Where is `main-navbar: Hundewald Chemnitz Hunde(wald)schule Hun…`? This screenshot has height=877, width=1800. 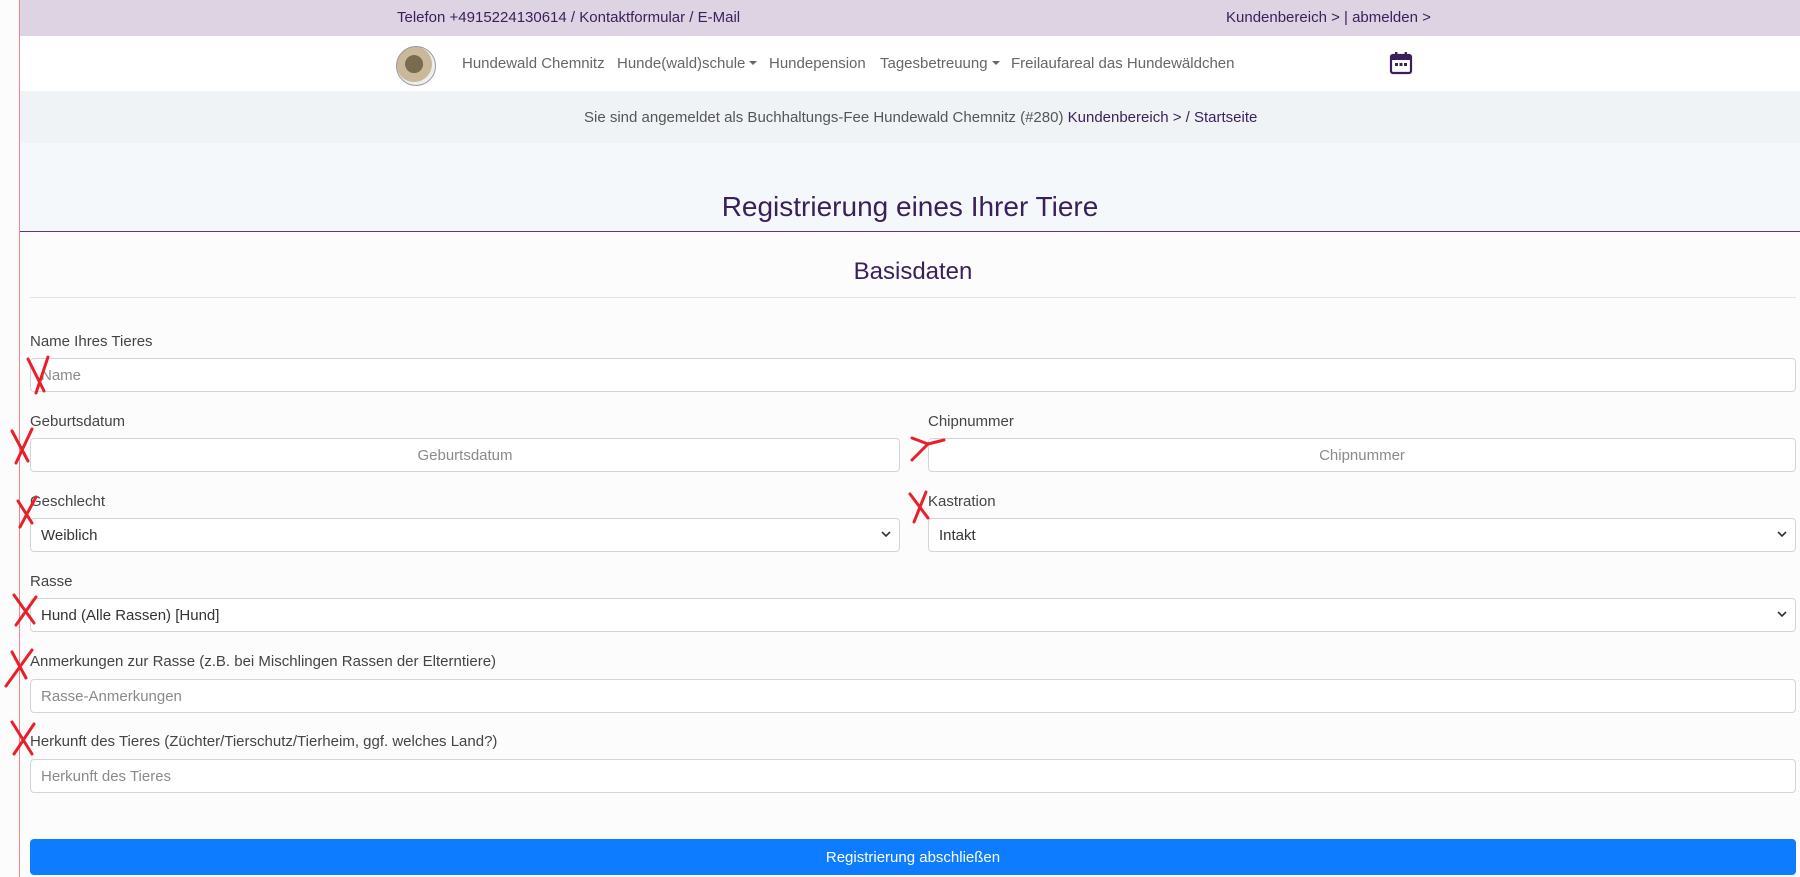 main-navbar: Hundewald Chemnitz Hunde(wald)schule Hun… is located at coordinates (910, 64).